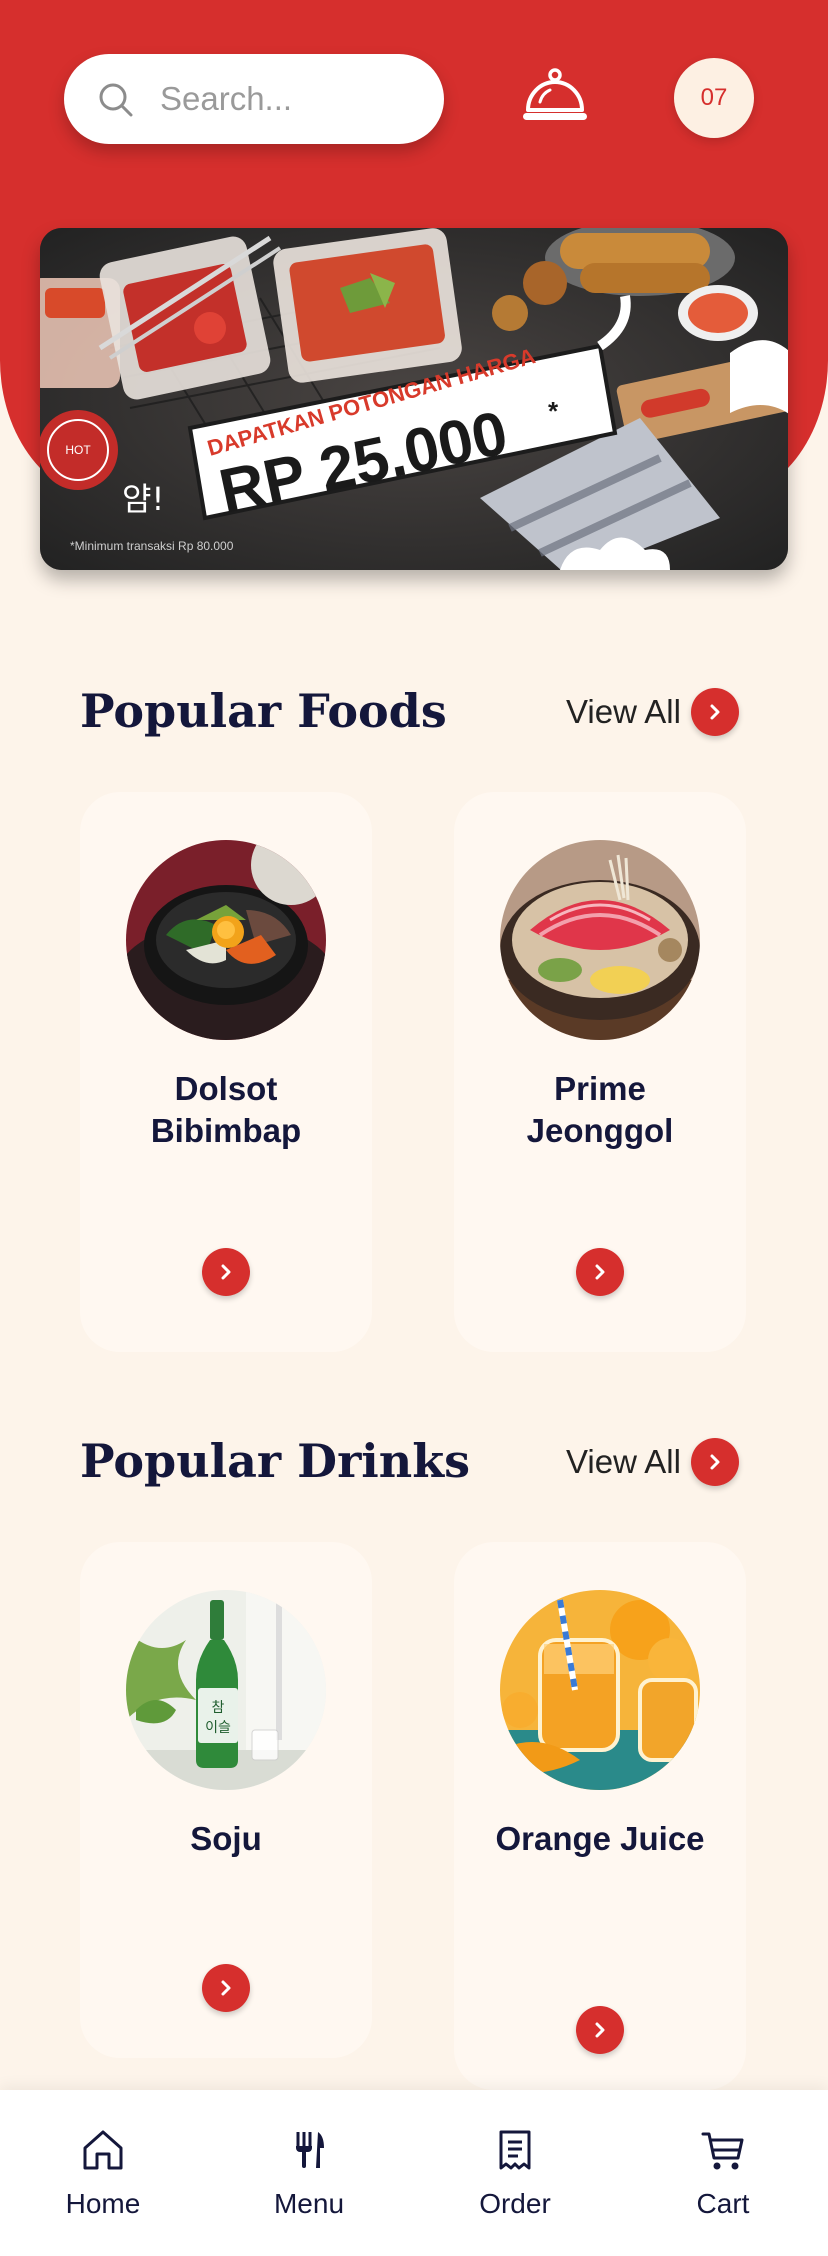 The image size is (828, 2256). Describe the element at coordinates (723, 2173) in the screenshot. I see `nav-item-cart: Cart` at that location.